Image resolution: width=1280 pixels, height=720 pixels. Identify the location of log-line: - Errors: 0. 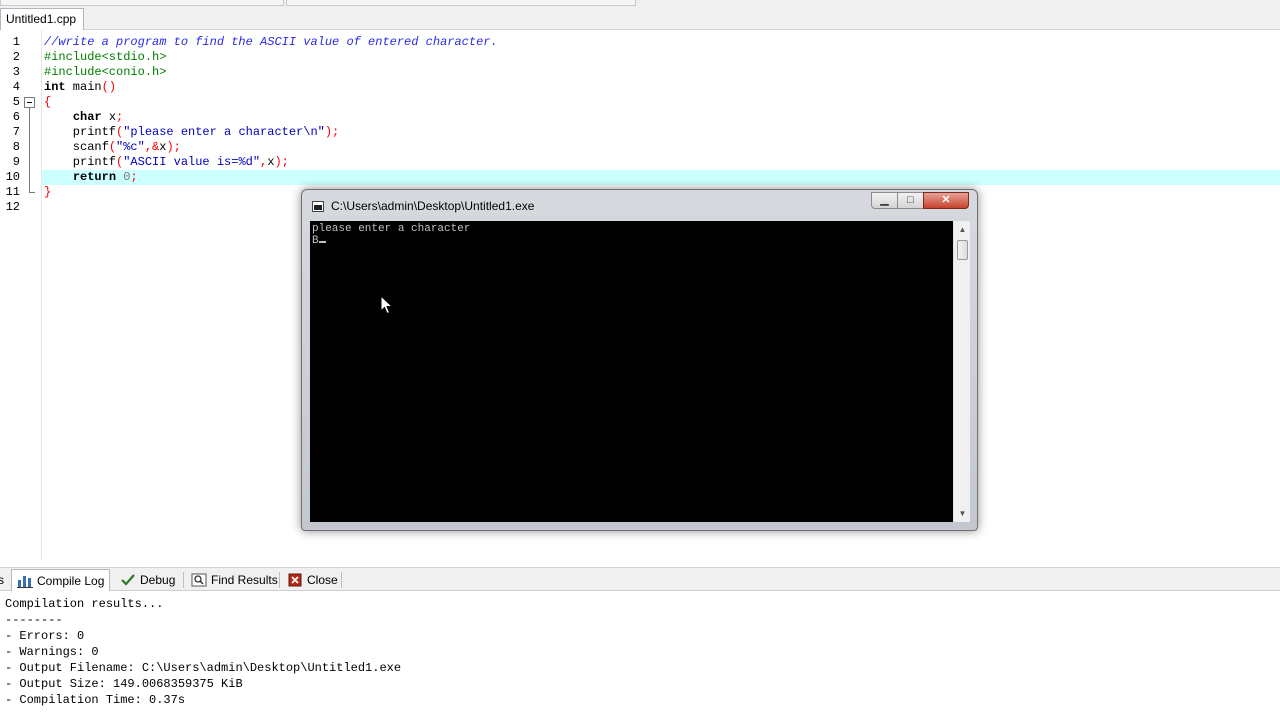
(45, 636).